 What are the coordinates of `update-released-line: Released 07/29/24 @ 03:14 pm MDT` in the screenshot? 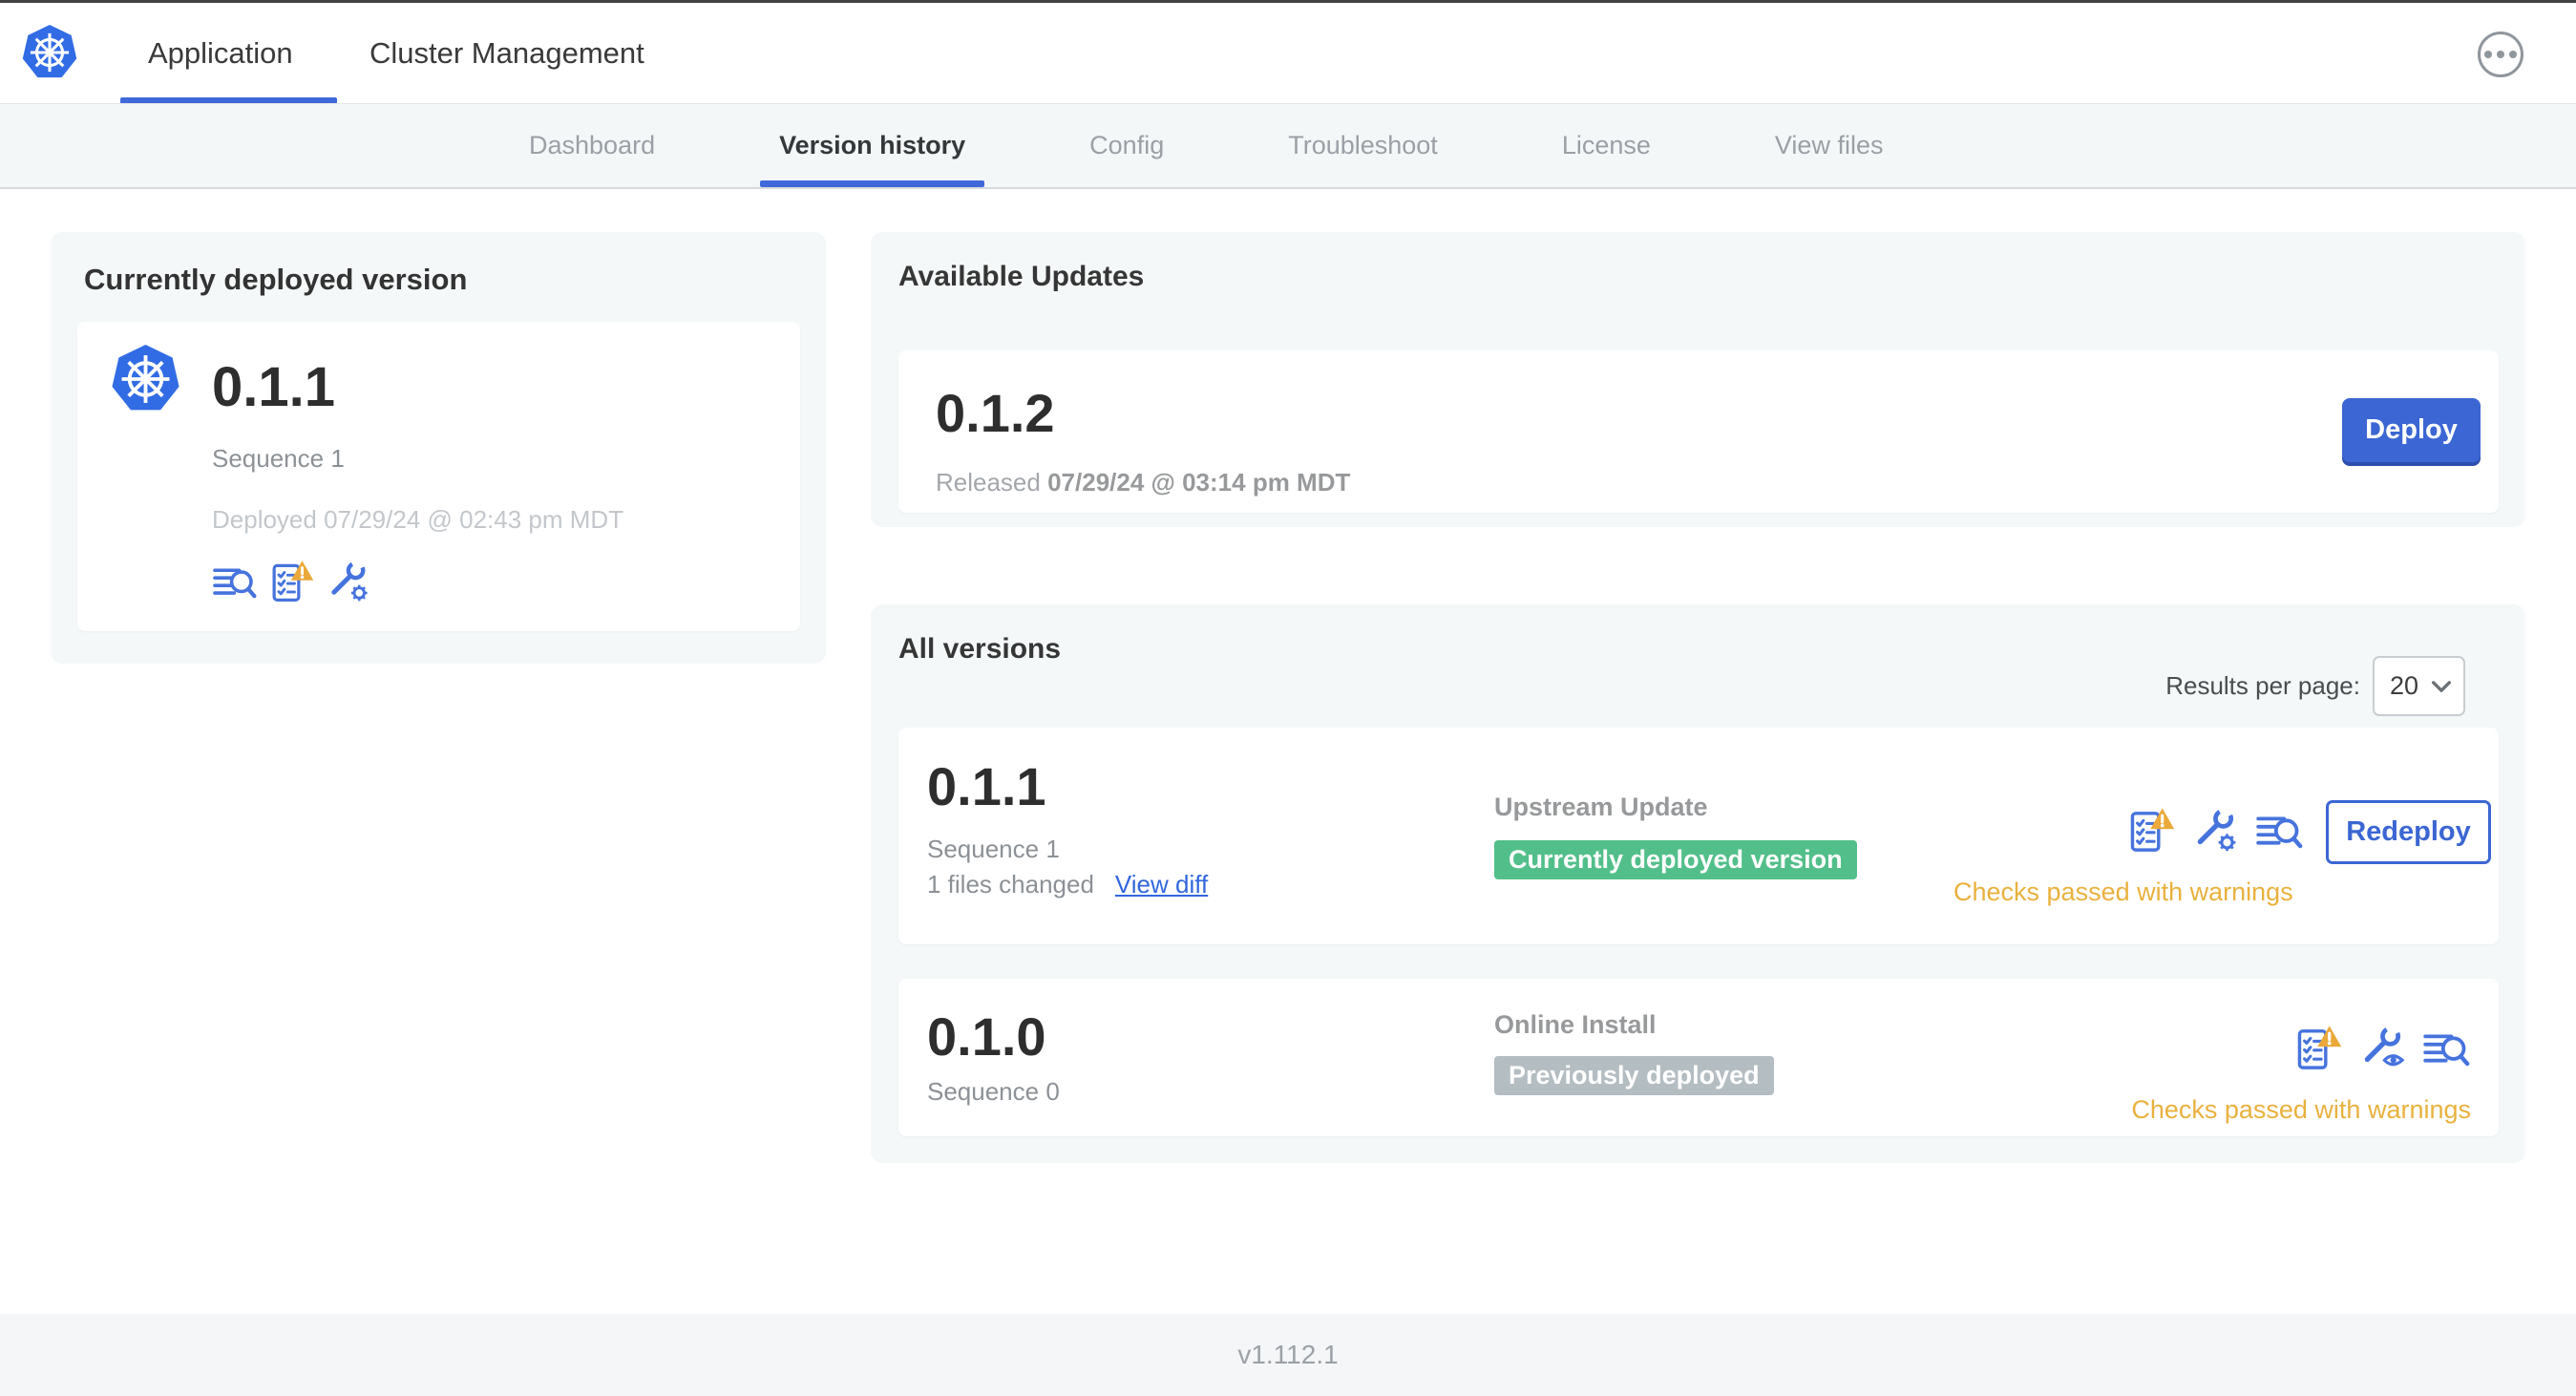 It's located at (1143, 482).